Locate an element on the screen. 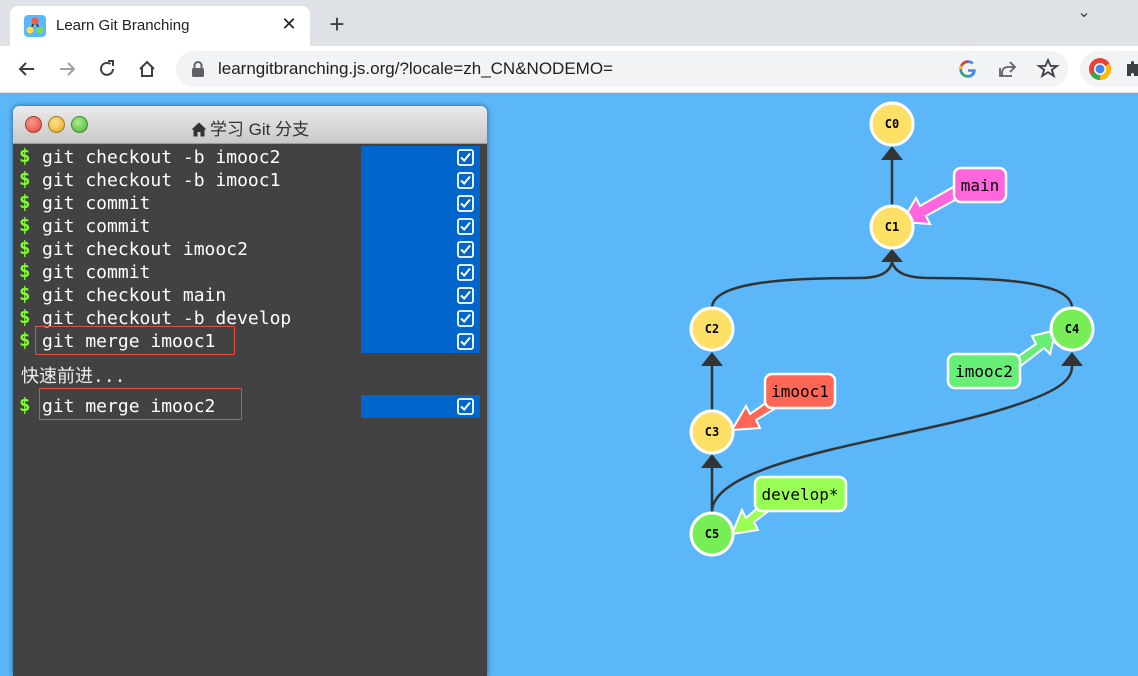 This screenshot has width=1138, height=676. commit-label: C2 is located at coordinates (712, 329).